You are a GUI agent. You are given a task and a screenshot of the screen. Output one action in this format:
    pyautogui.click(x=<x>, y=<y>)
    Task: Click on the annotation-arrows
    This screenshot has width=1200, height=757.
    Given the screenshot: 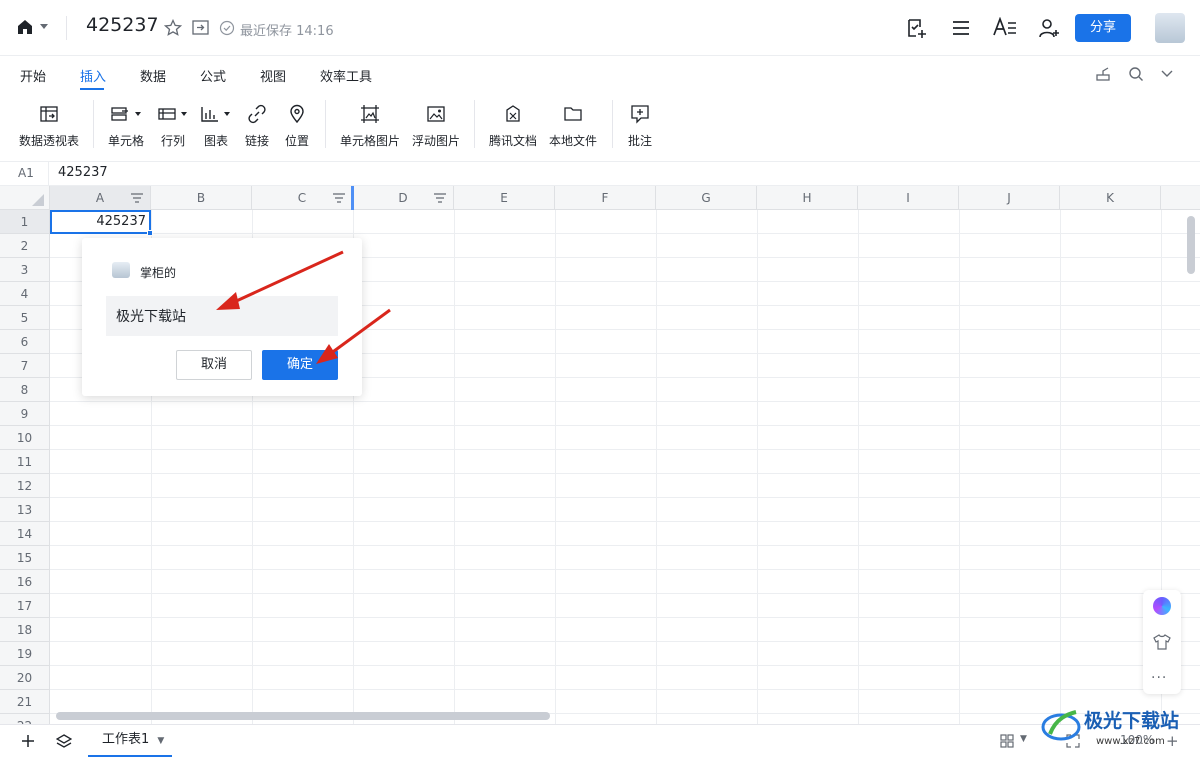 What is the action you would take?
    pyautogui.click(x=303, y=307)
    